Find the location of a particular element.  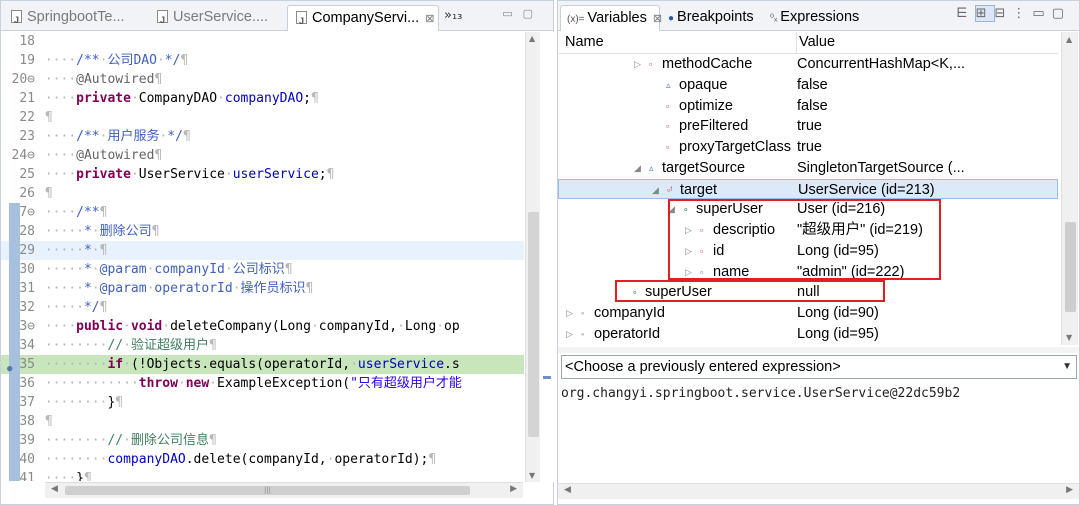

field-icon: ▫ is located at coordinates (668, 126).